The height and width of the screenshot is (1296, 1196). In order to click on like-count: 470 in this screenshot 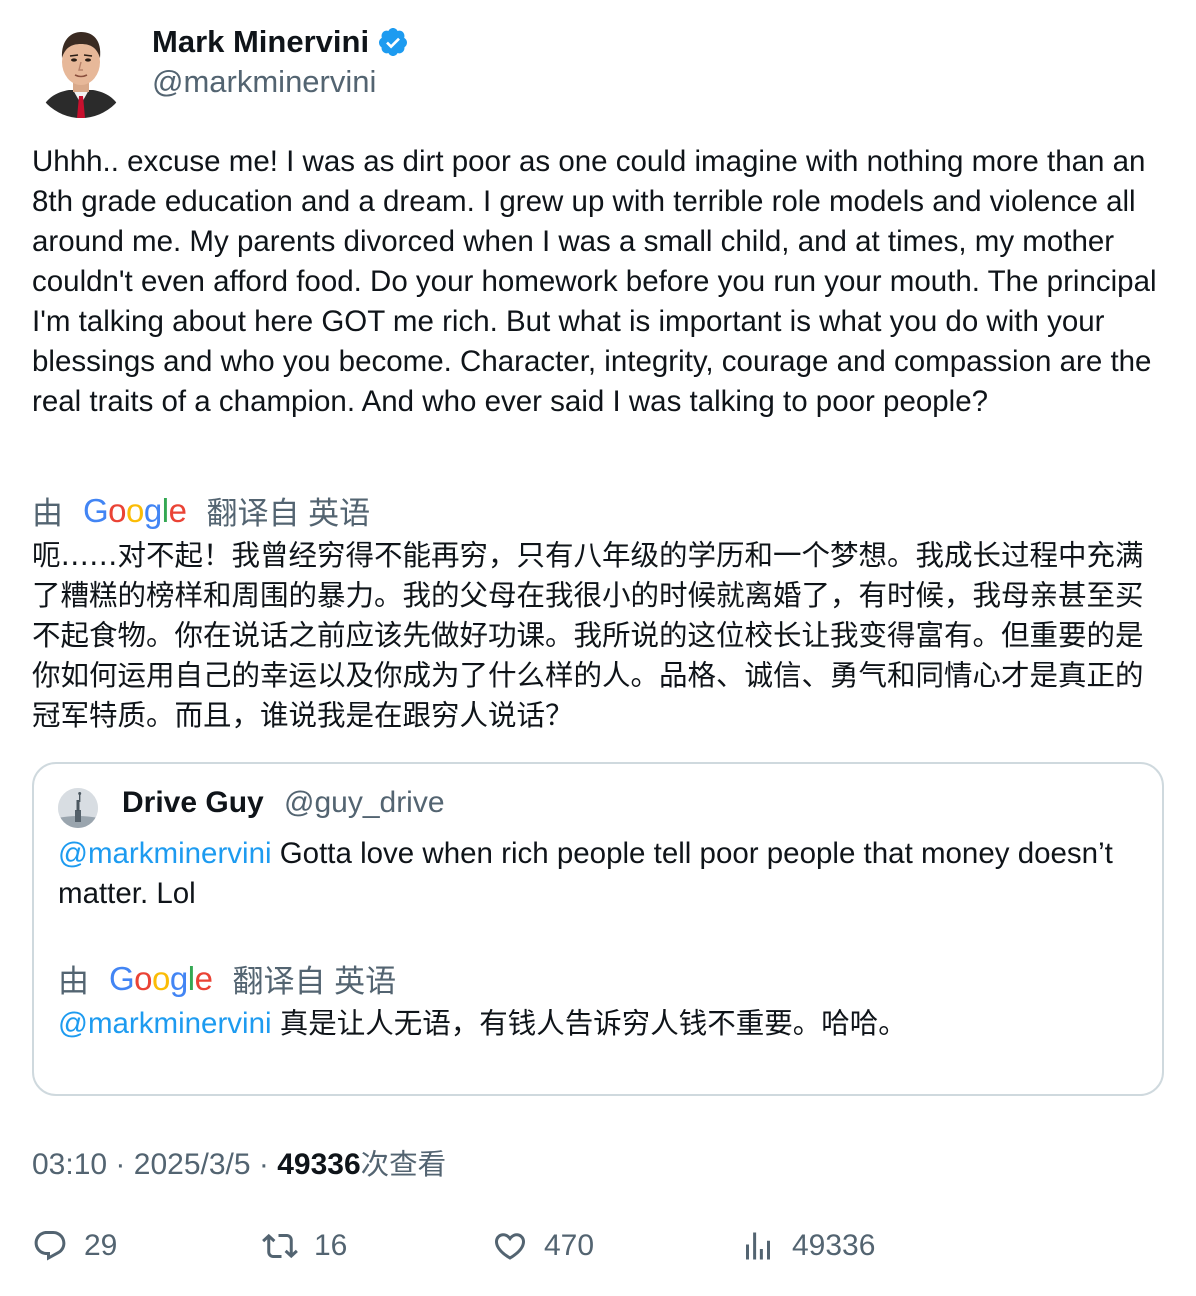, I will do `click(569, 1245)`.